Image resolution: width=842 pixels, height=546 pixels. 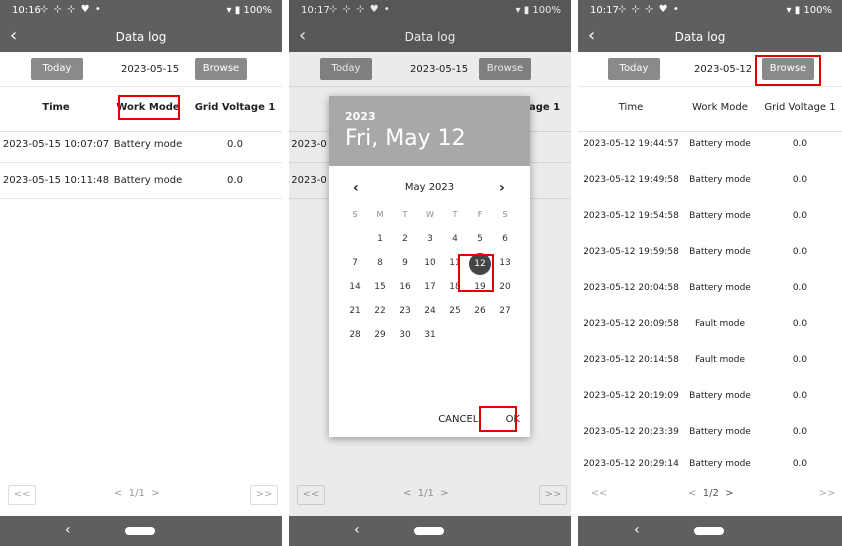 I want to click on table-row: 2023-05-12 20:14:58 Fault mode 0.0, so click(x=710, y=360).